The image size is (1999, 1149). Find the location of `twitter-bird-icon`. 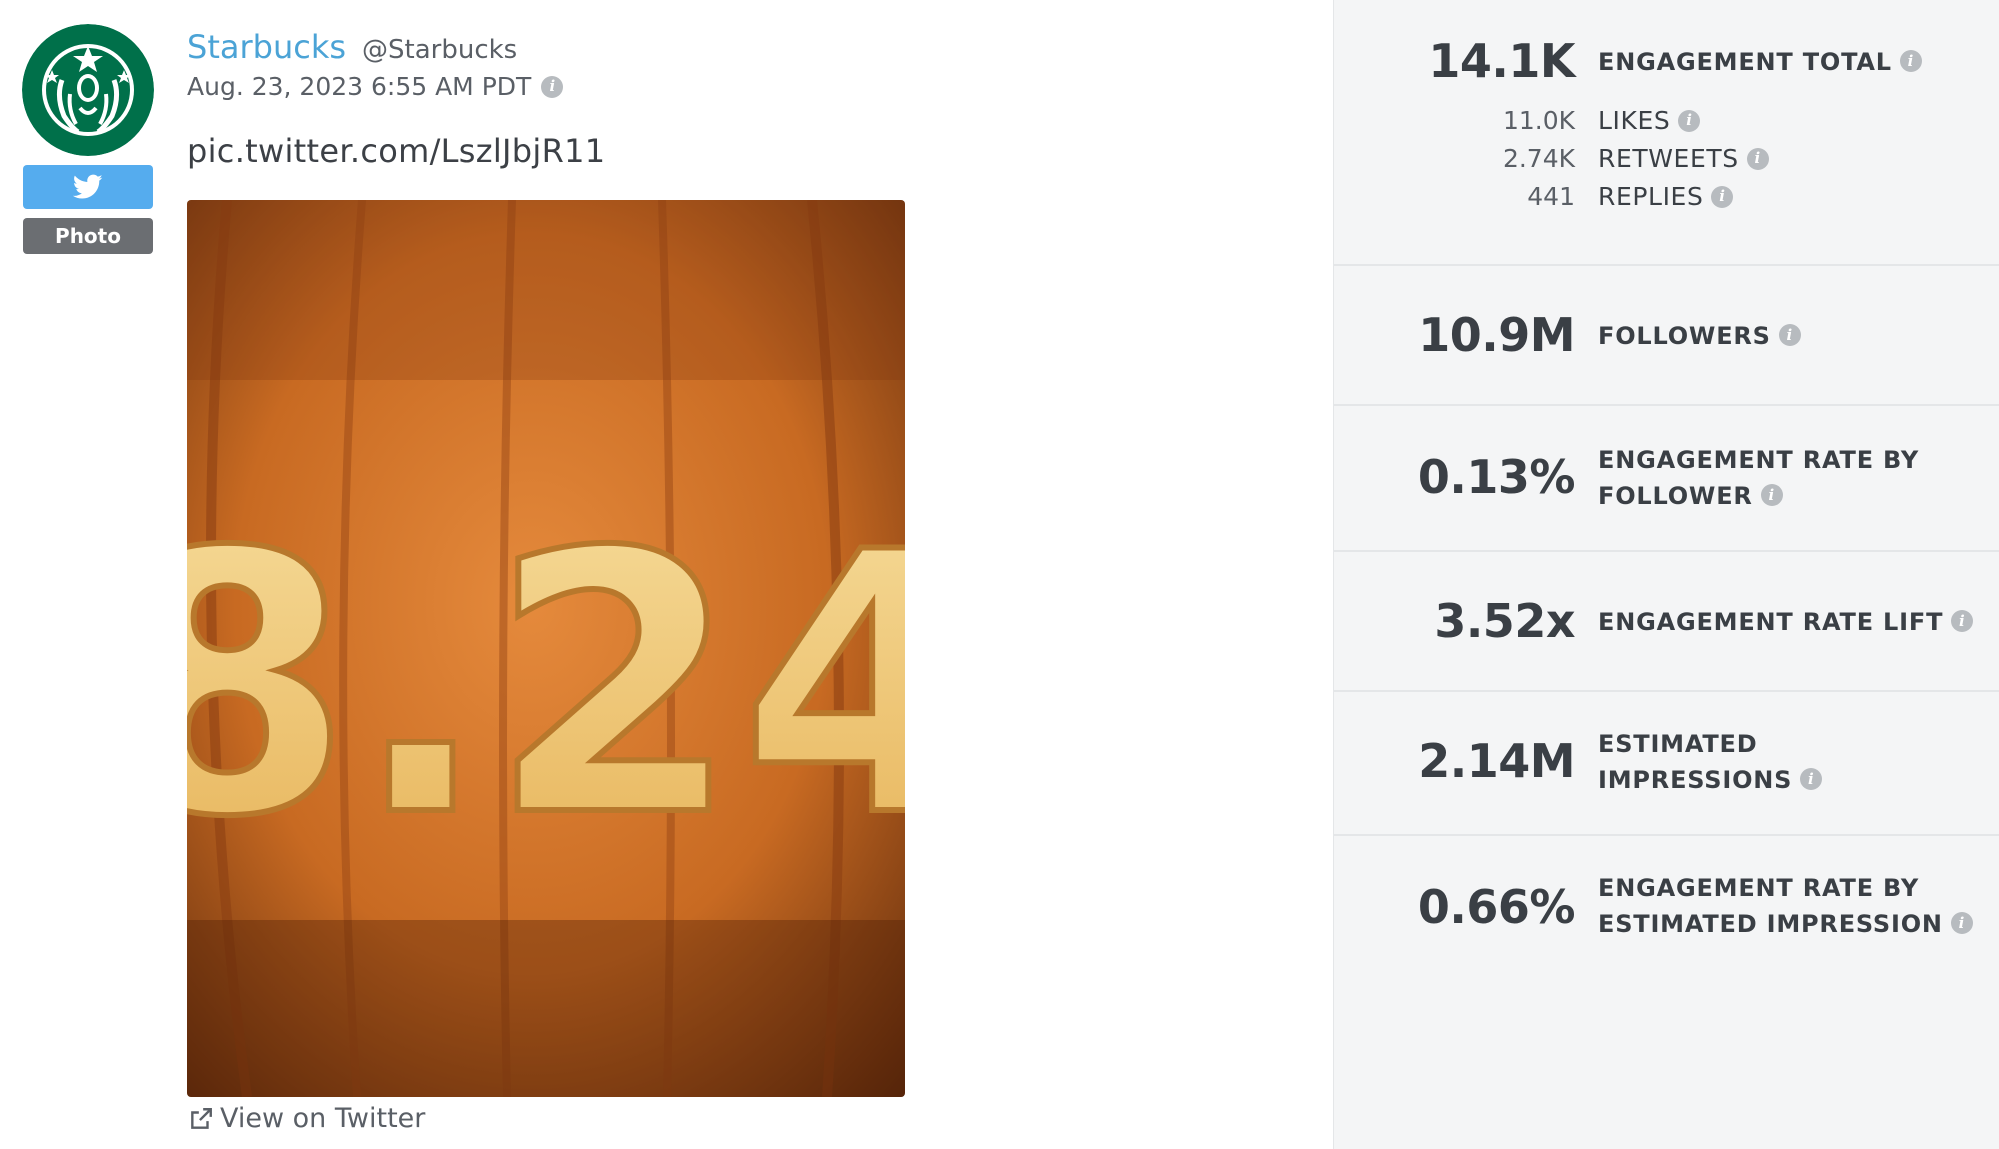

twitter-bird-icon is located at coordinates (88, 186).